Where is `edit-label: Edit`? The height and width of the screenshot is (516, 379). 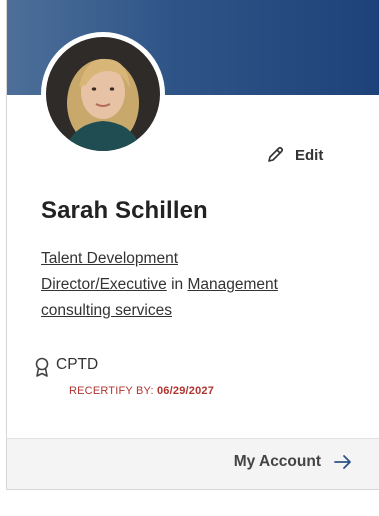
edit-label: Edit is located at coordinates (309, 155).